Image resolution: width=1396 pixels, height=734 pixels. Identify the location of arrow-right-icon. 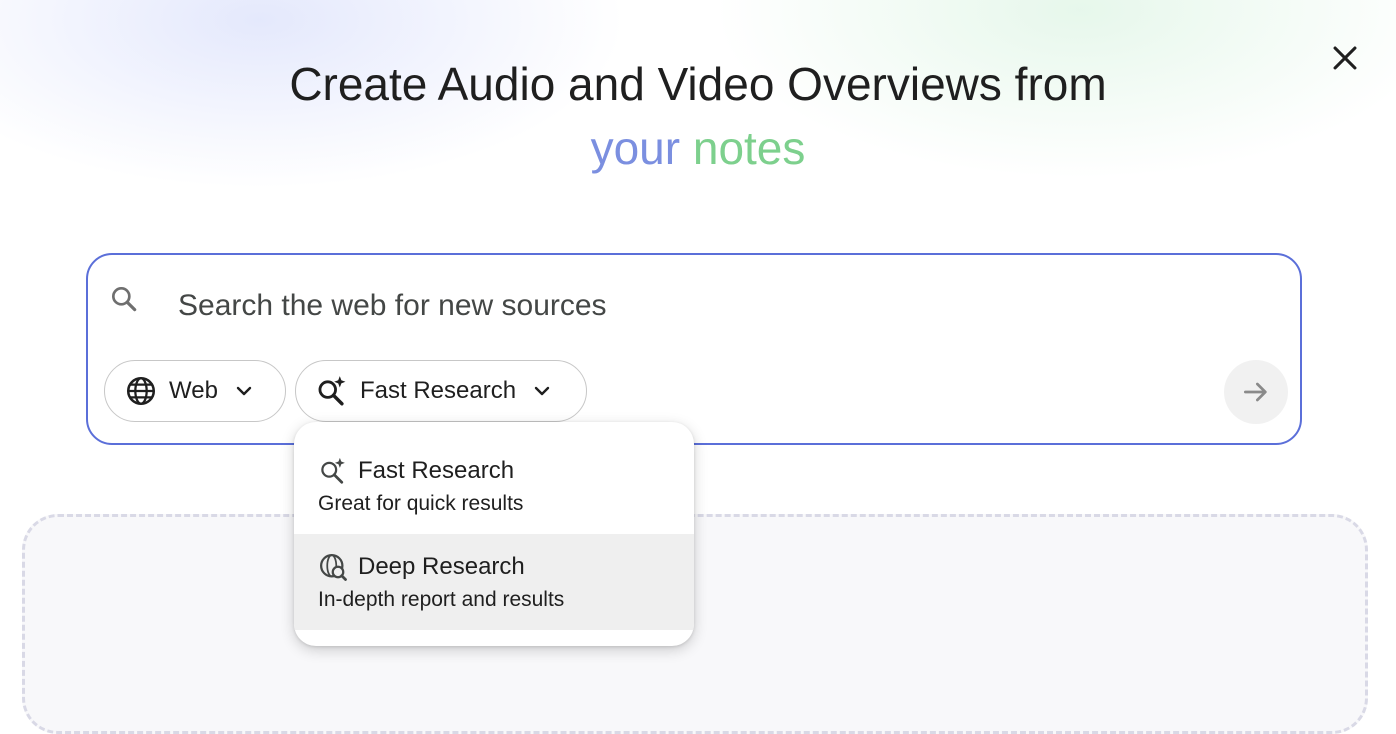
(1255, 392).